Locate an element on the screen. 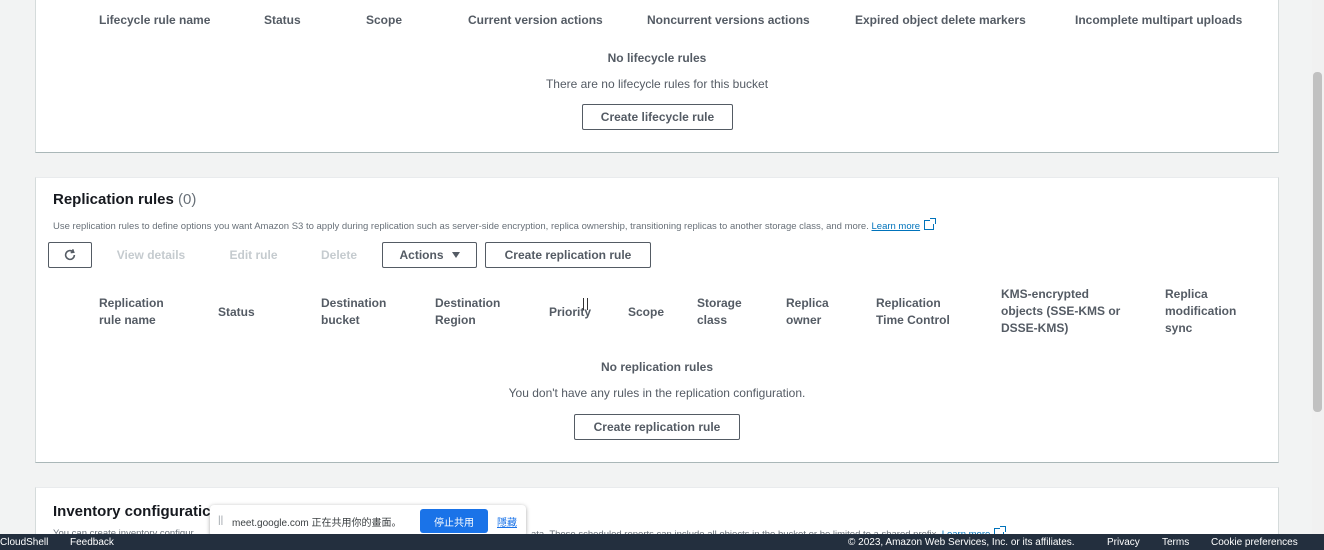  replication-col-dest-bucket: Destination bucket is located at coordinates (353, 312).